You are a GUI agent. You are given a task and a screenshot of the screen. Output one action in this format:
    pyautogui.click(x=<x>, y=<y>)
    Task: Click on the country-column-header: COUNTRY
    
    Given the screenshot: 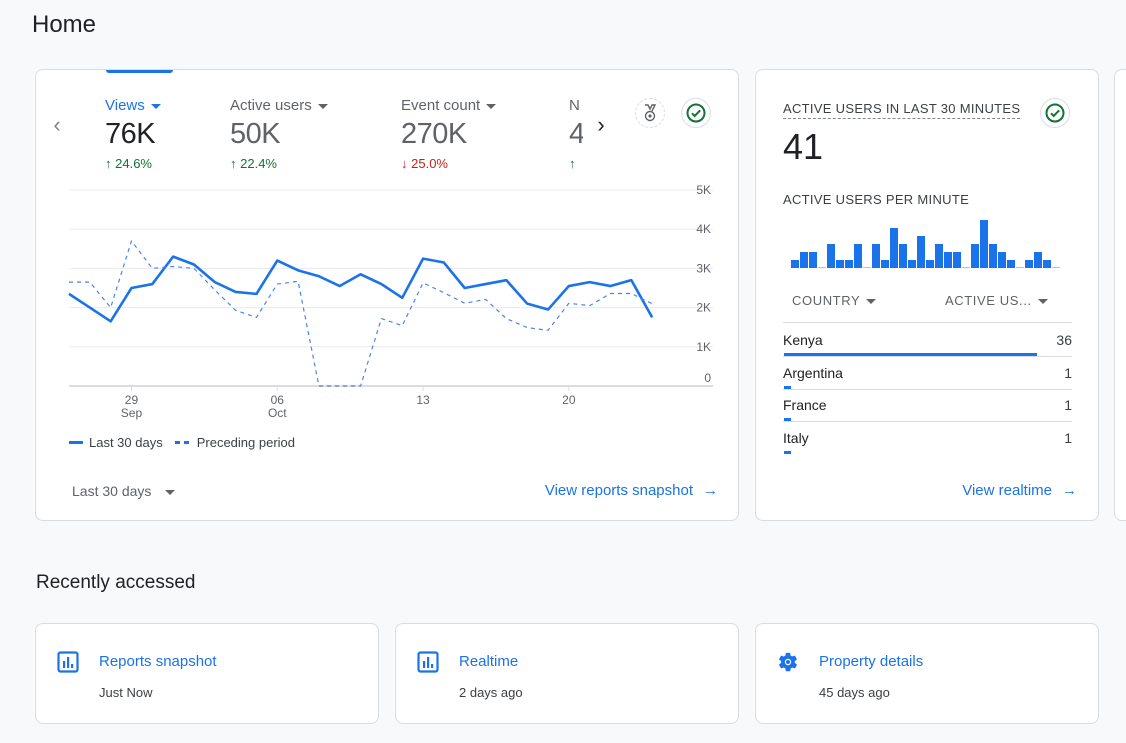 What is the action you would take?
    pyautogui.click(x=834, y=300)
    